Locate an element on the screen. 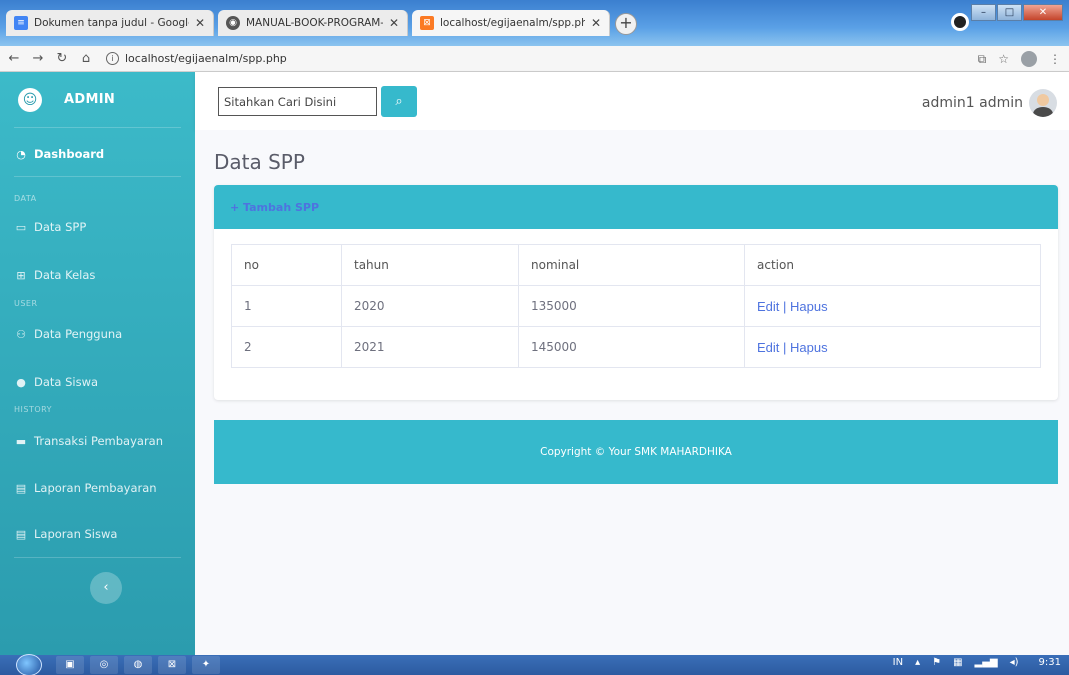 The height and width of the screenshot is (675, 1069). globe-icon: ◉ is located at coordinates (233, 23).